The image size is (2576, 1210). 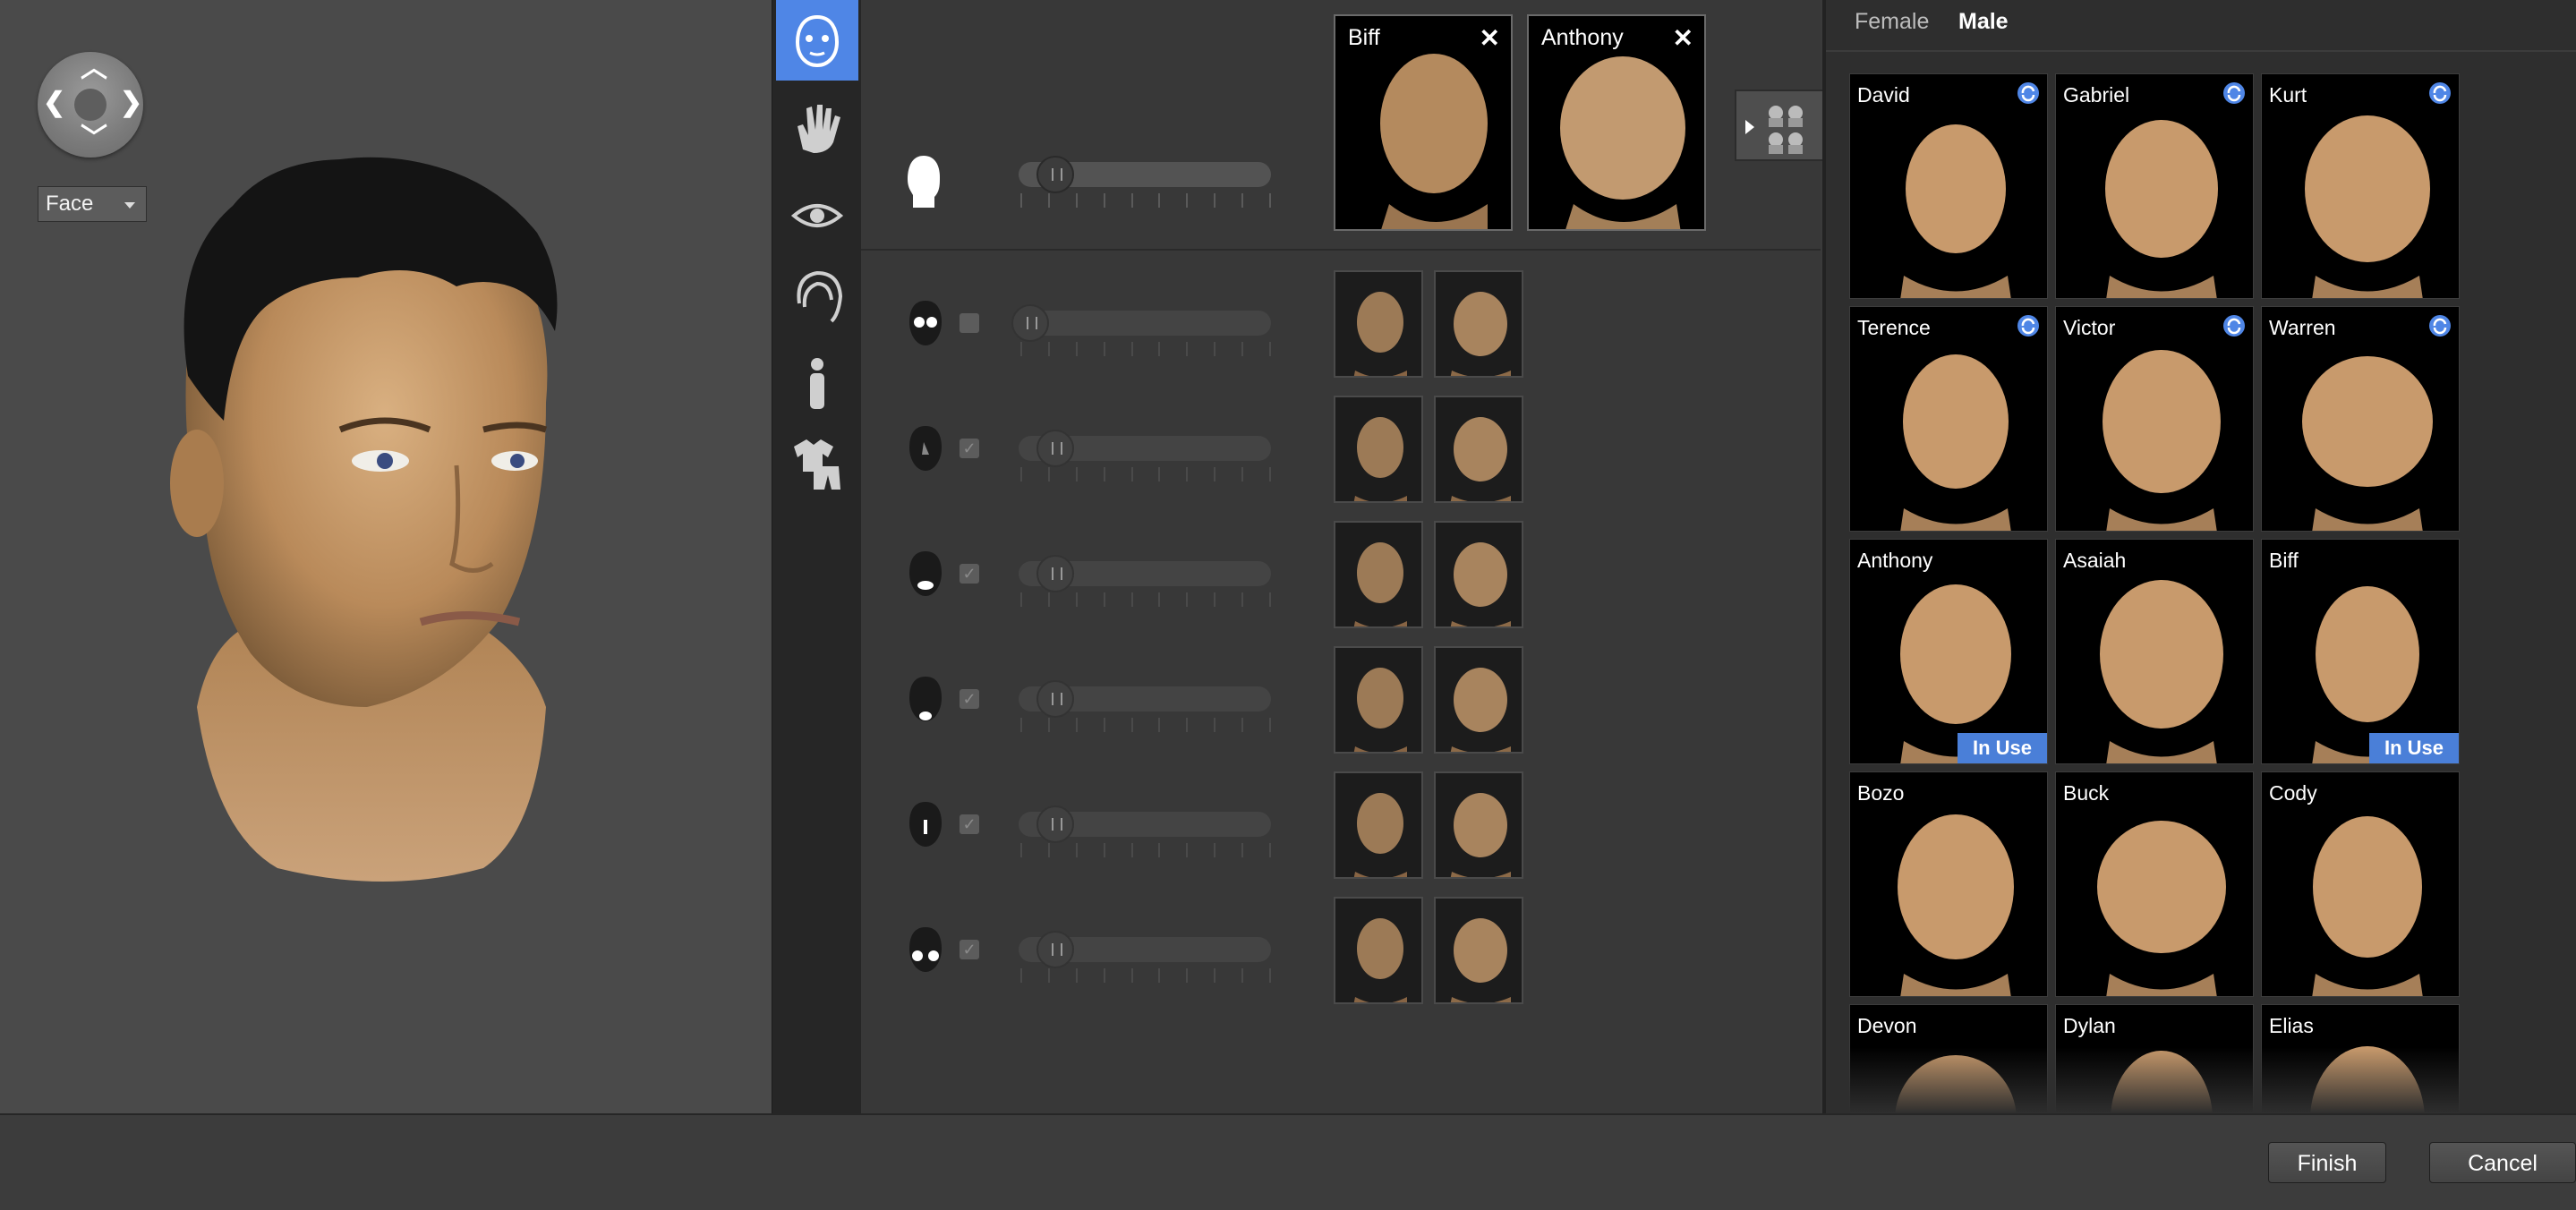 What do you see at coordinates (1983, 22) in the screenshot?
I see `tab-male: Male` at bounding box center [1983, 22].